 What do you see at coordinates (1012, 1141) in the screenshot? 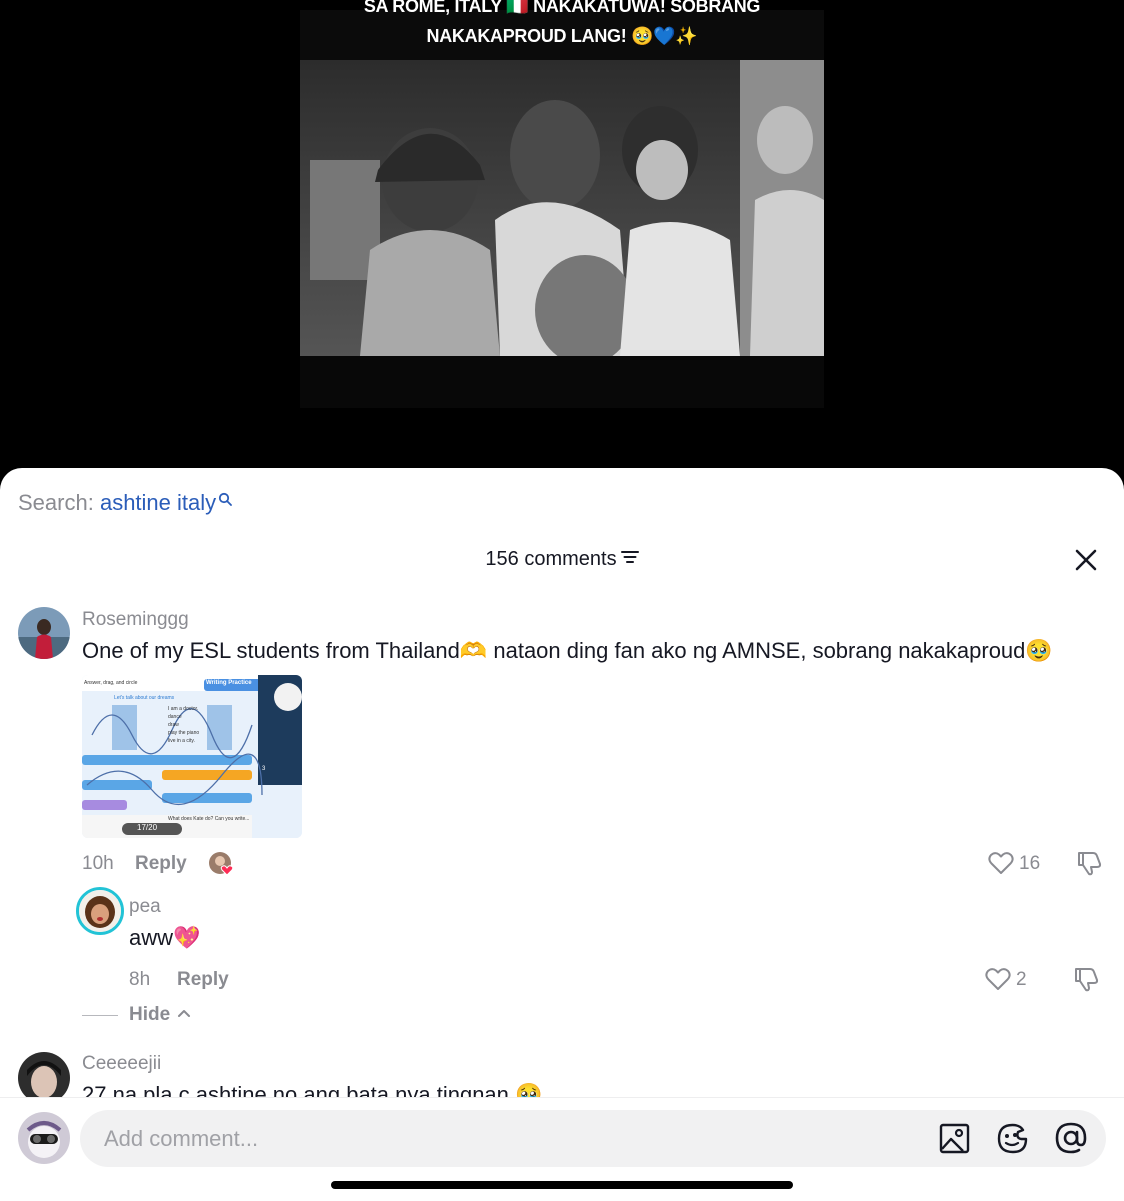
I see `sticker-icon` at bounding box center [1012, 1141].